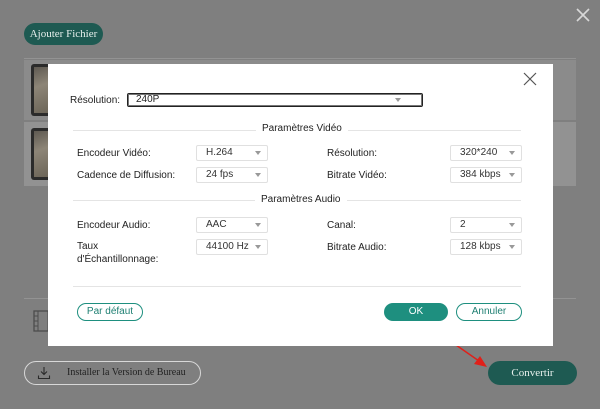 Image resolution: width=600 pixels, height=409 pixels. I want to click on framerate-select: 24 fps, so click(232, 175).